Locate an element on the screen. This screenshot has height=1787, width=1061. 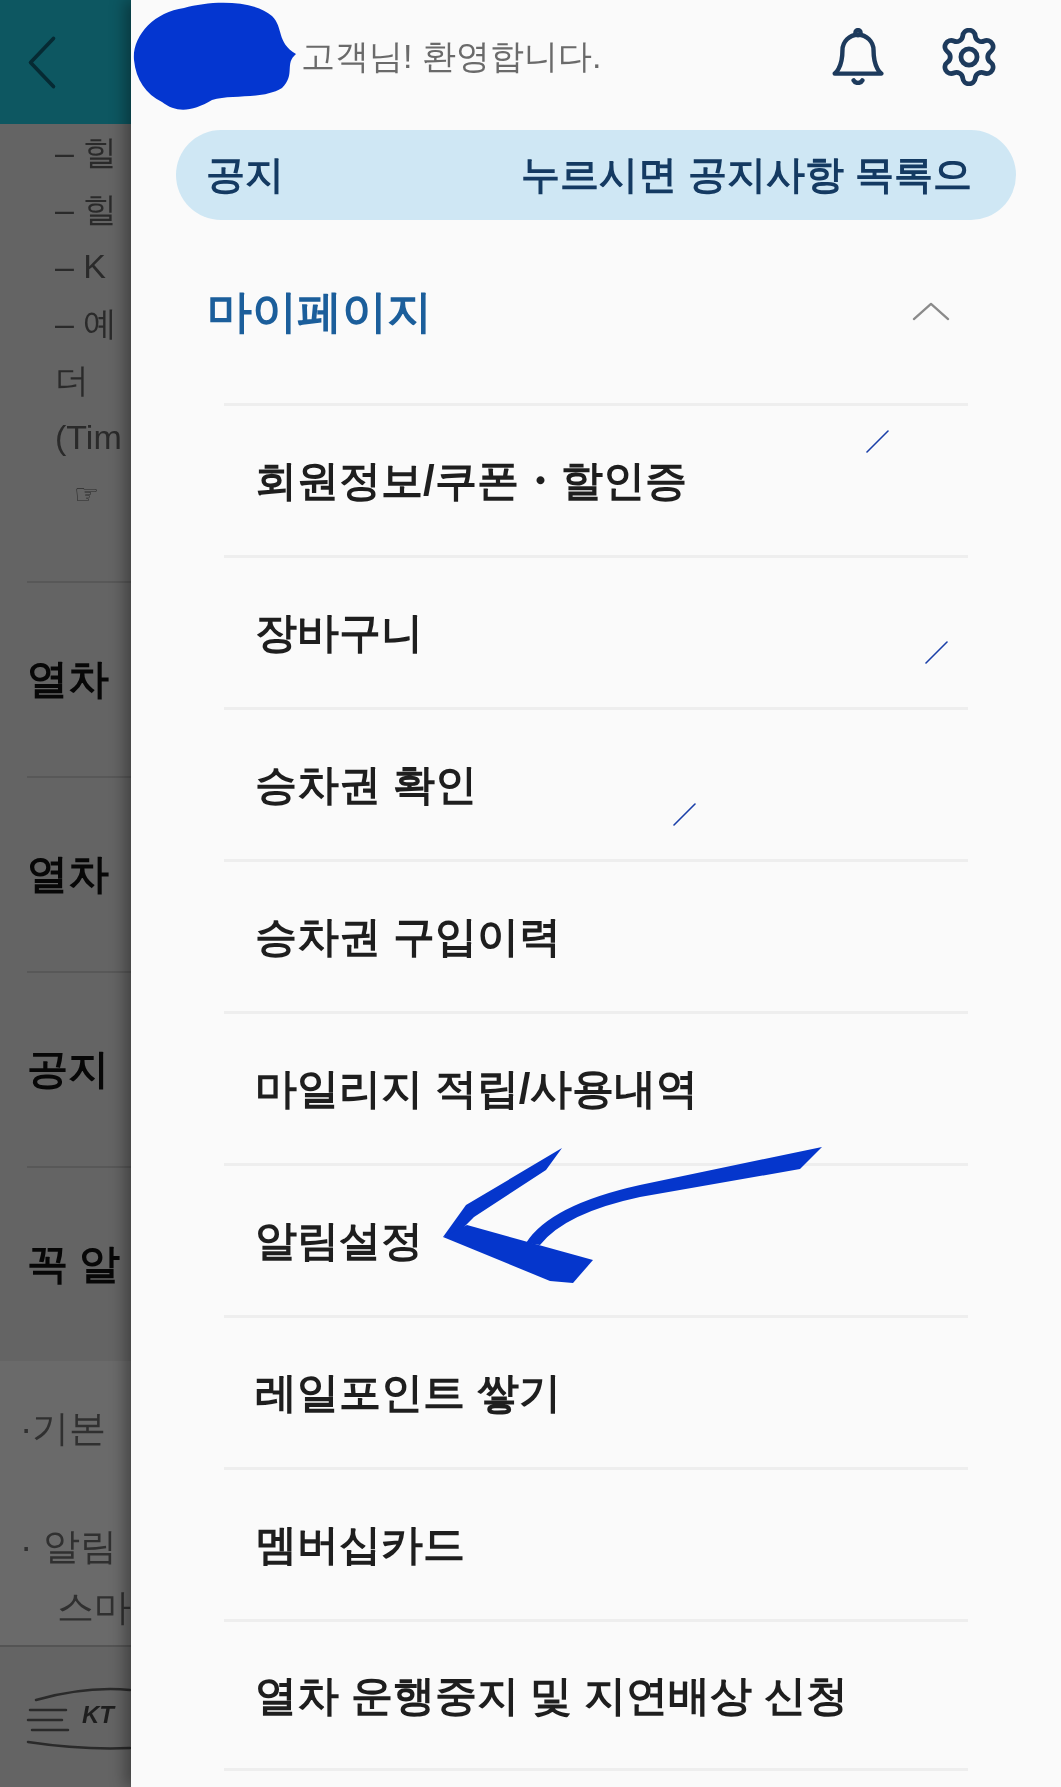
section-heading: 공지 is located at coordinates (68, 1069).